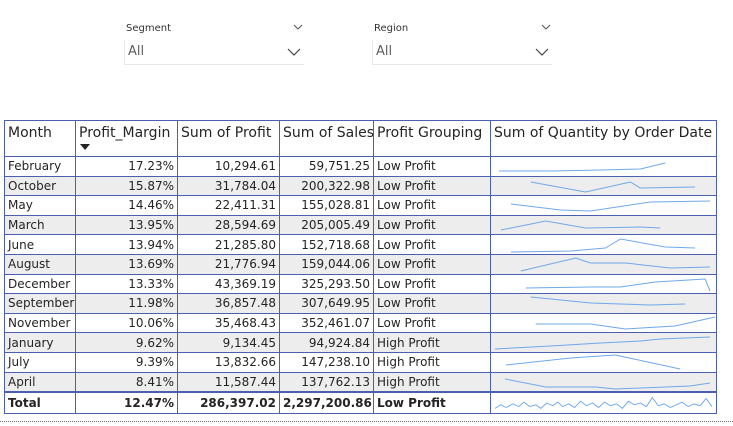 This screenshot has height=426, width=733. I want to click on month-cell: September, so click(40, 303).